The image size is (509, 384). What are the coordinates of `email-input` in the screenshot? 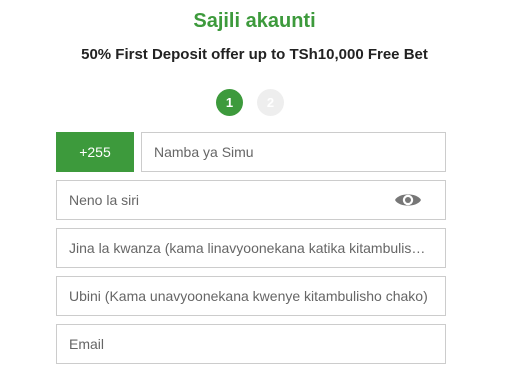 It's located at (251, 344).